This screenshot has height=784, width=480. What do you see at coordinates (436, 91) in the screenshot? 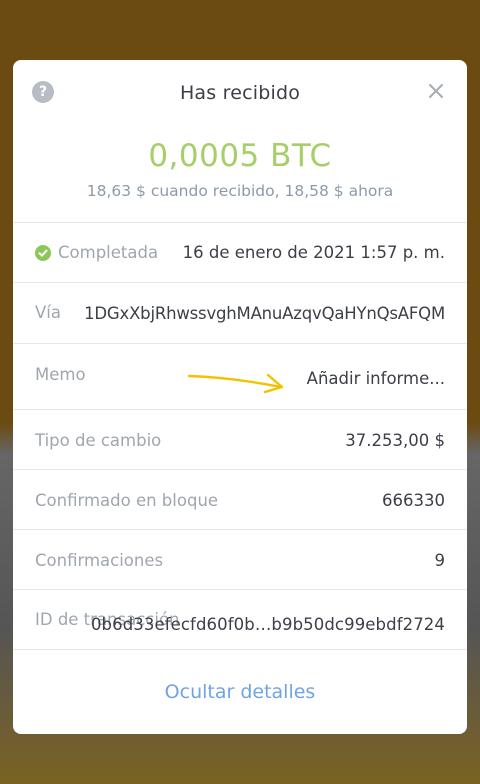
I see `close-icon` at bounding box center [436, 91].